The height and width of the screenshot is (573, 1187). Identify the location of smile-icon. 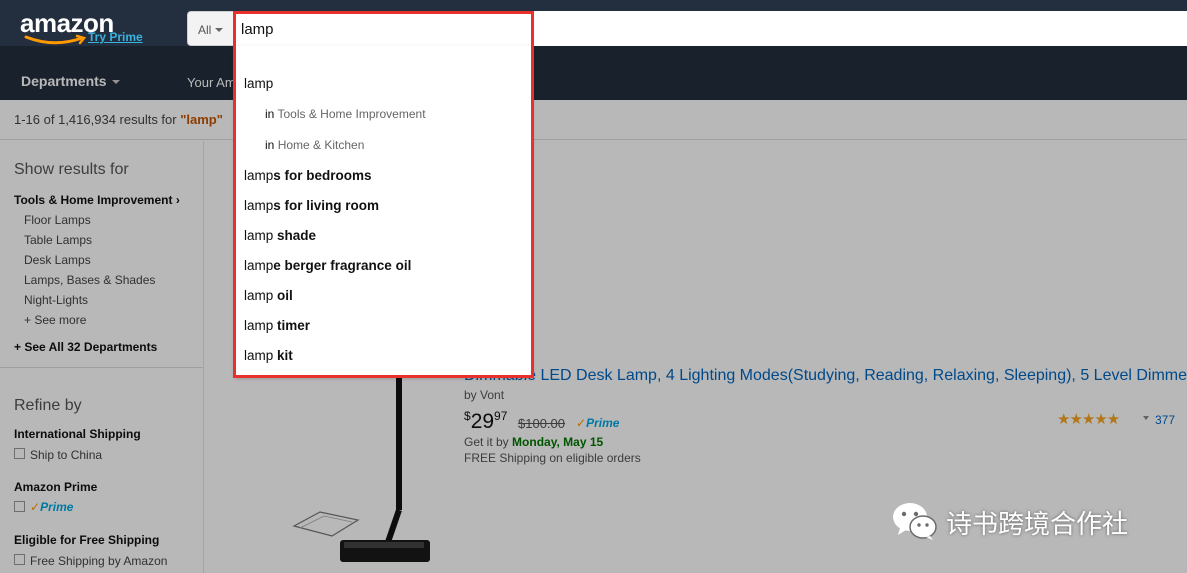
(55, 39).